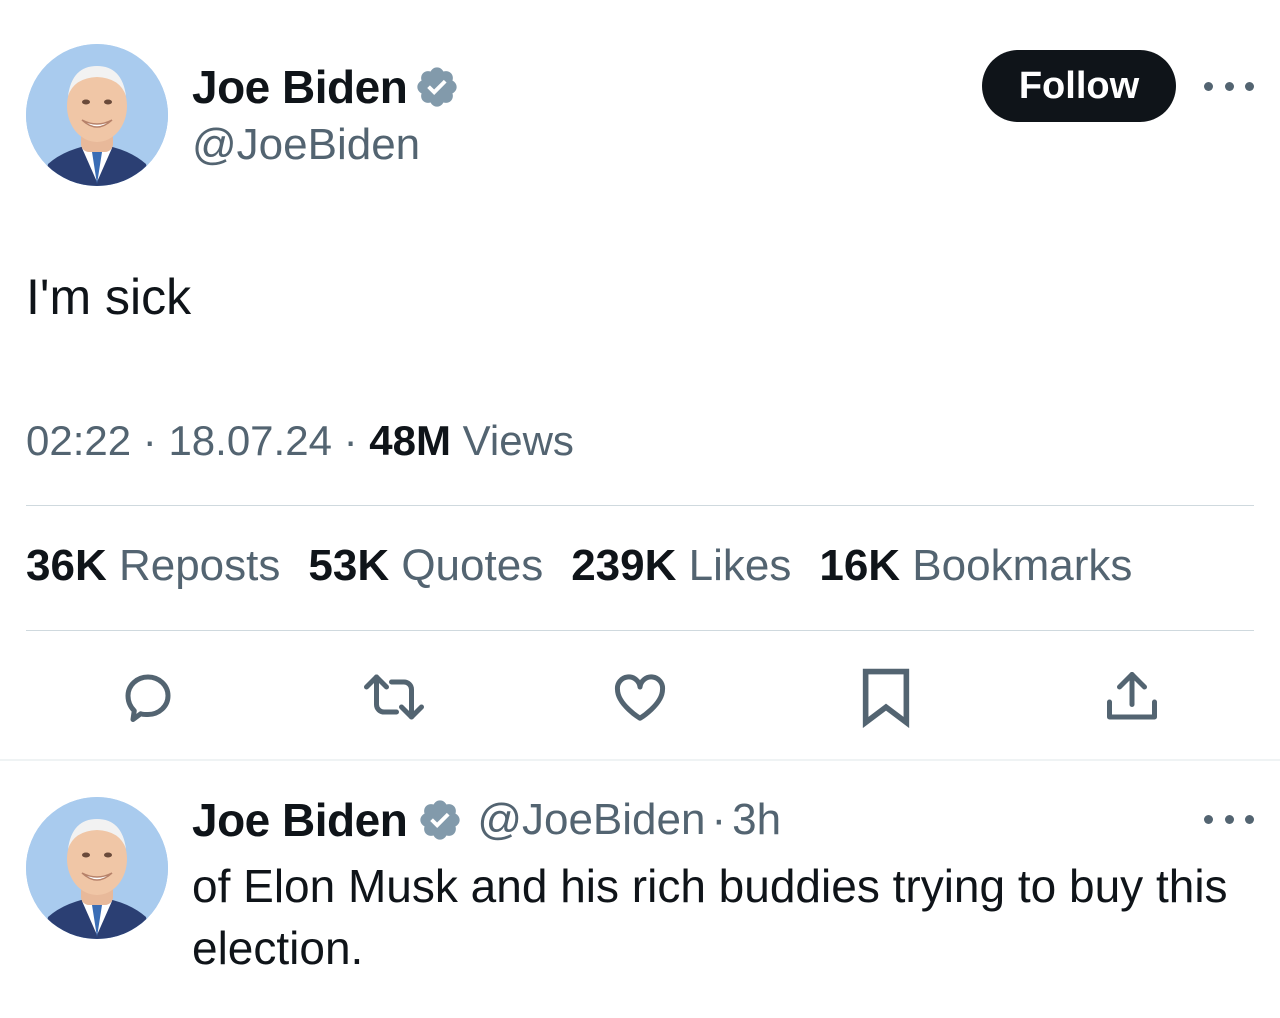 The width and height of the screenshot is (1280, 1018). Describe the element at coordinates (975, 566) in the screenshot. I see `stat-bookmarks: 16K Bookmarks` at that location.